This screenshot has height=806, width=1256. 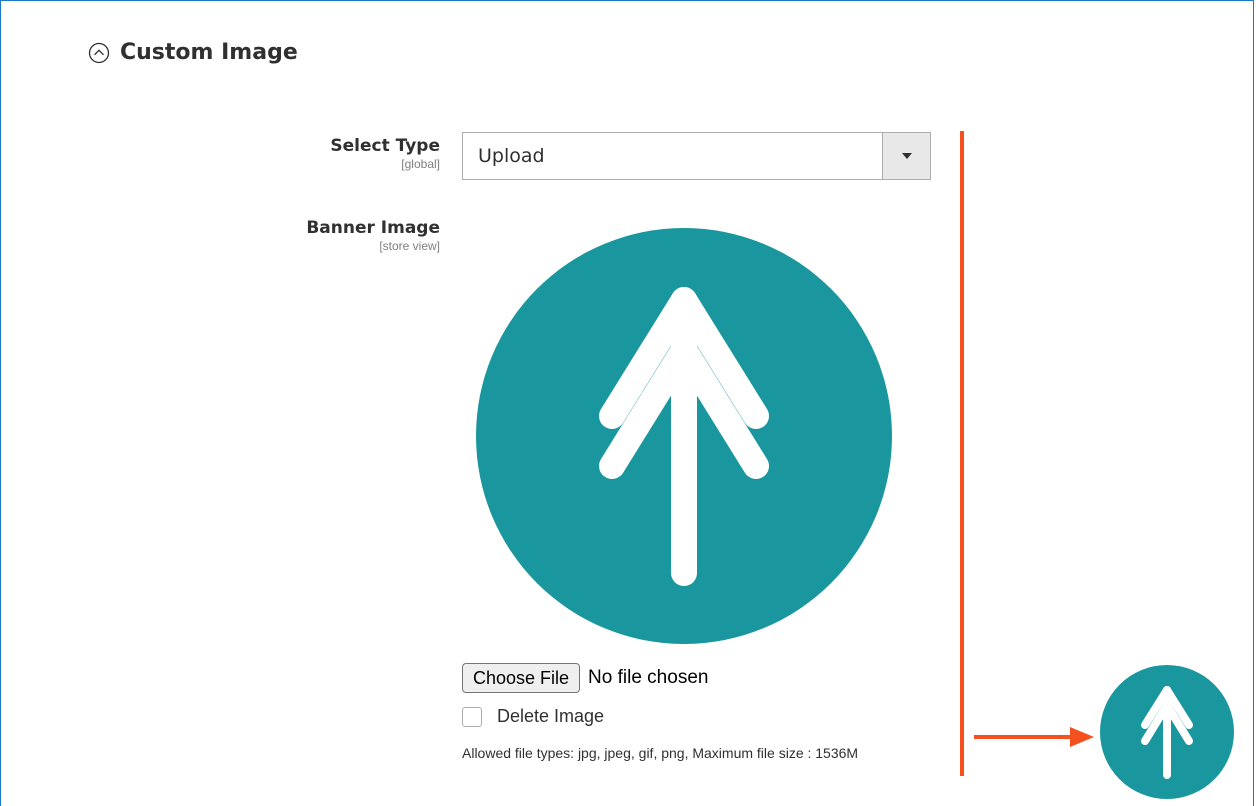 I want to click on select-type-label-group: Select Type [global], so click(x=385, y=153).